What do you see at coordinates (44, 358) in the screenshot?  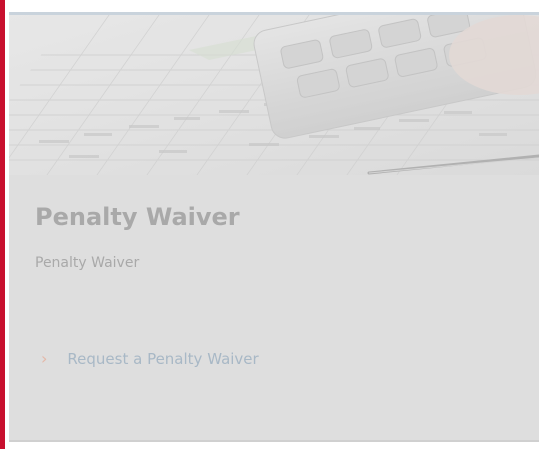 I see `chevron-right-icon: ›` at bounding box center [44, 358].